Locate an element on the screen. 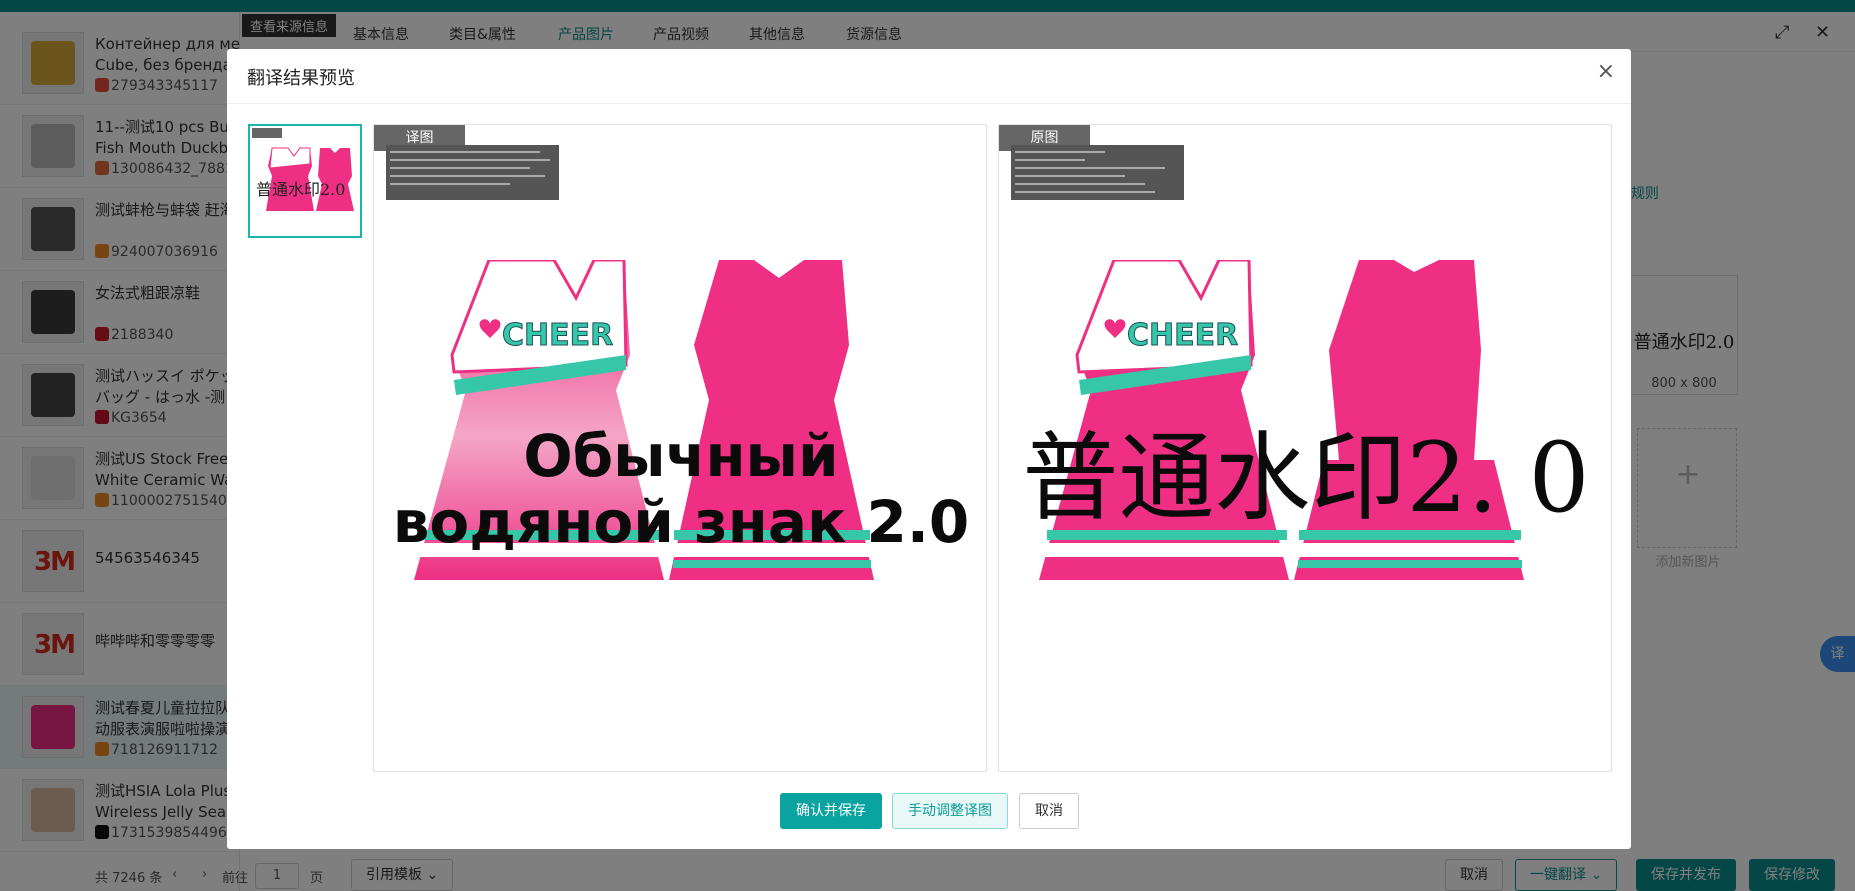 This screenshot has height=891, width=1855. original-note-box is located at coordinates (1097, 172).